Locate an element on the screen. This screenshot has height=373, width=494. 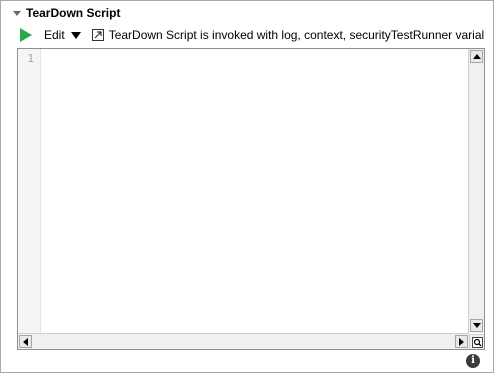
arrow-down-icon is located at coordinates (476, 325).